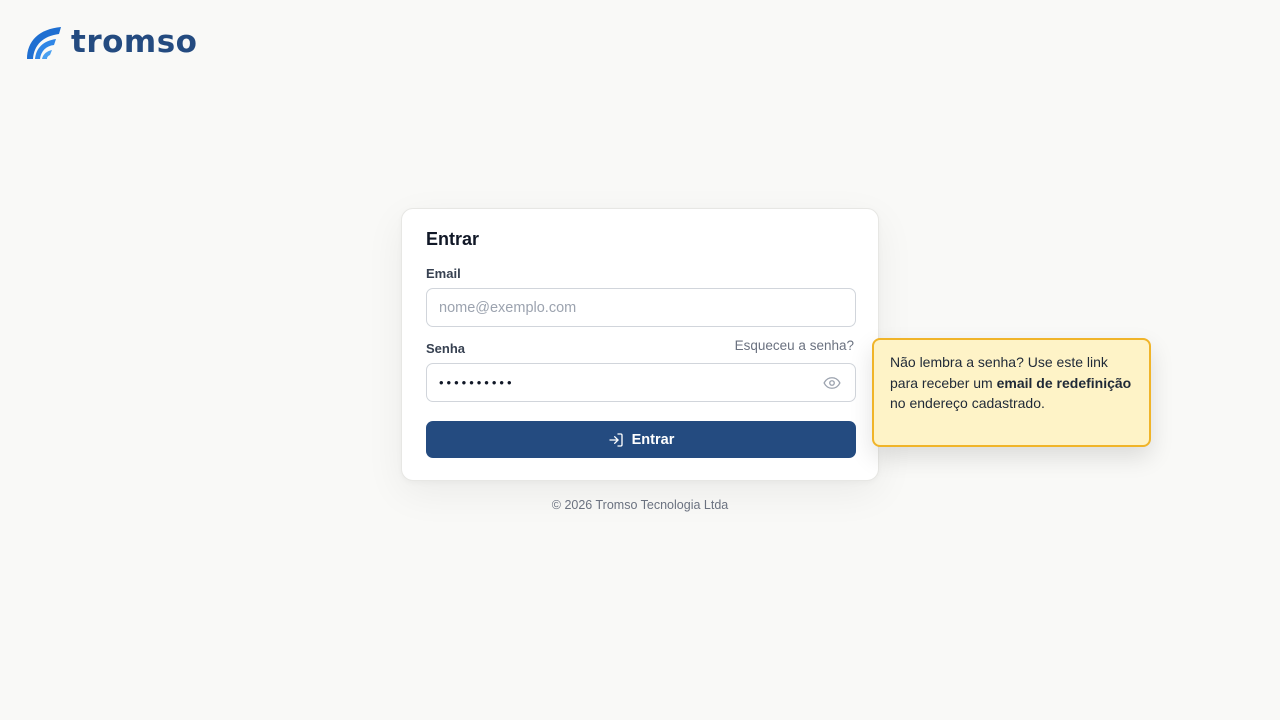  What do you see at coordinates (967, 403) in the screenshot?
I see `tooltip-text-after: no endereço cadastrado.` at bounding box center [967, 403].